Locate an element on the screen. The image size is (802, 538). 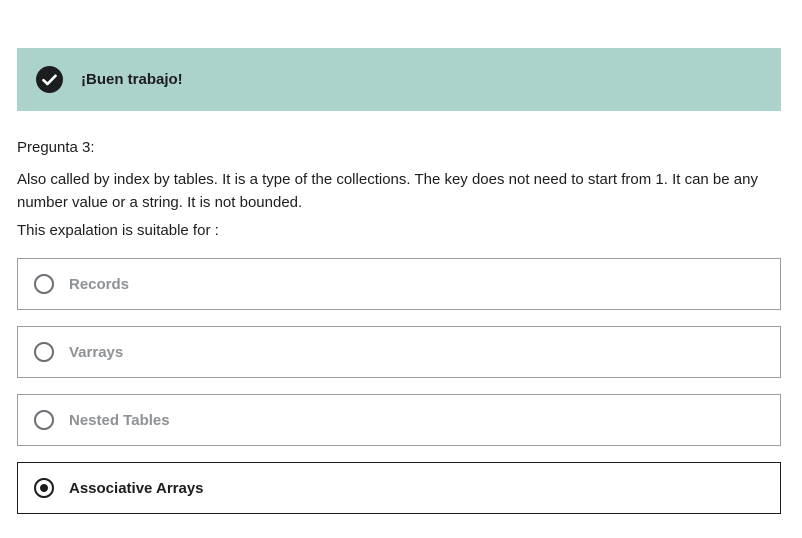
answer-option-label: Varrays is located at coordinates (96, 352).